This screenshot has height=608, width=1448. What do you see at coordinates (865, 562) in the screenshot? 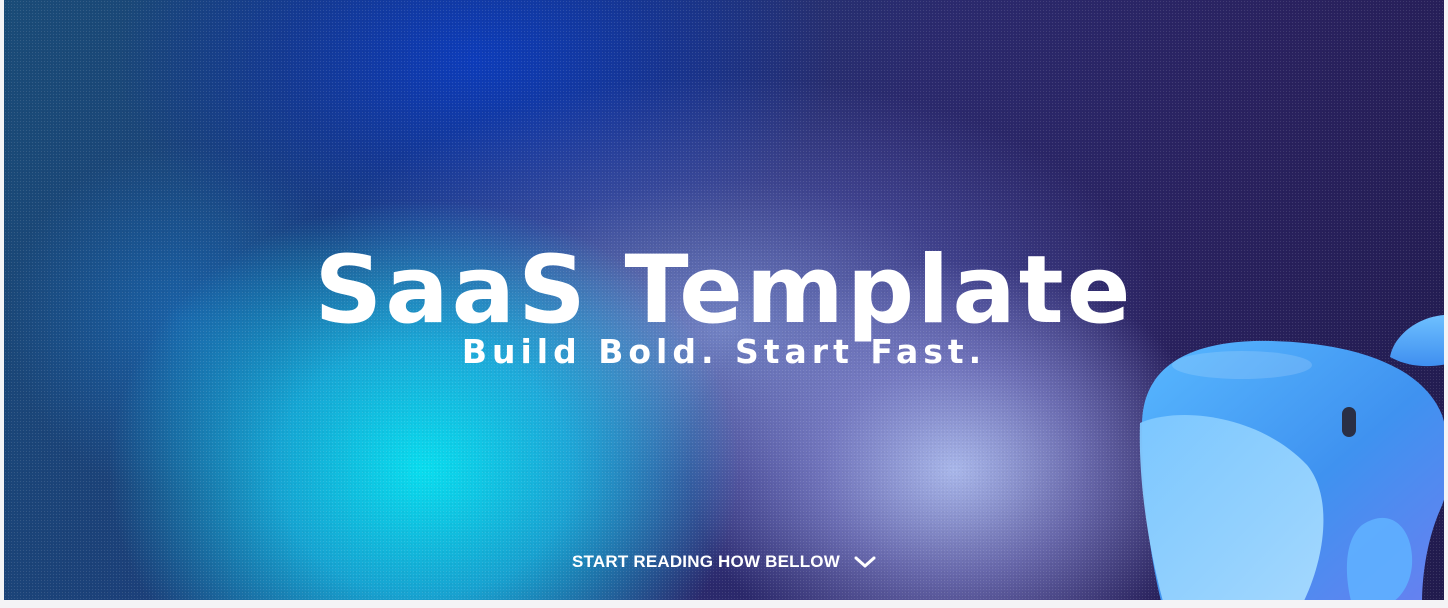
I see `chevron-down-icon` at bounding box center [865, 562].